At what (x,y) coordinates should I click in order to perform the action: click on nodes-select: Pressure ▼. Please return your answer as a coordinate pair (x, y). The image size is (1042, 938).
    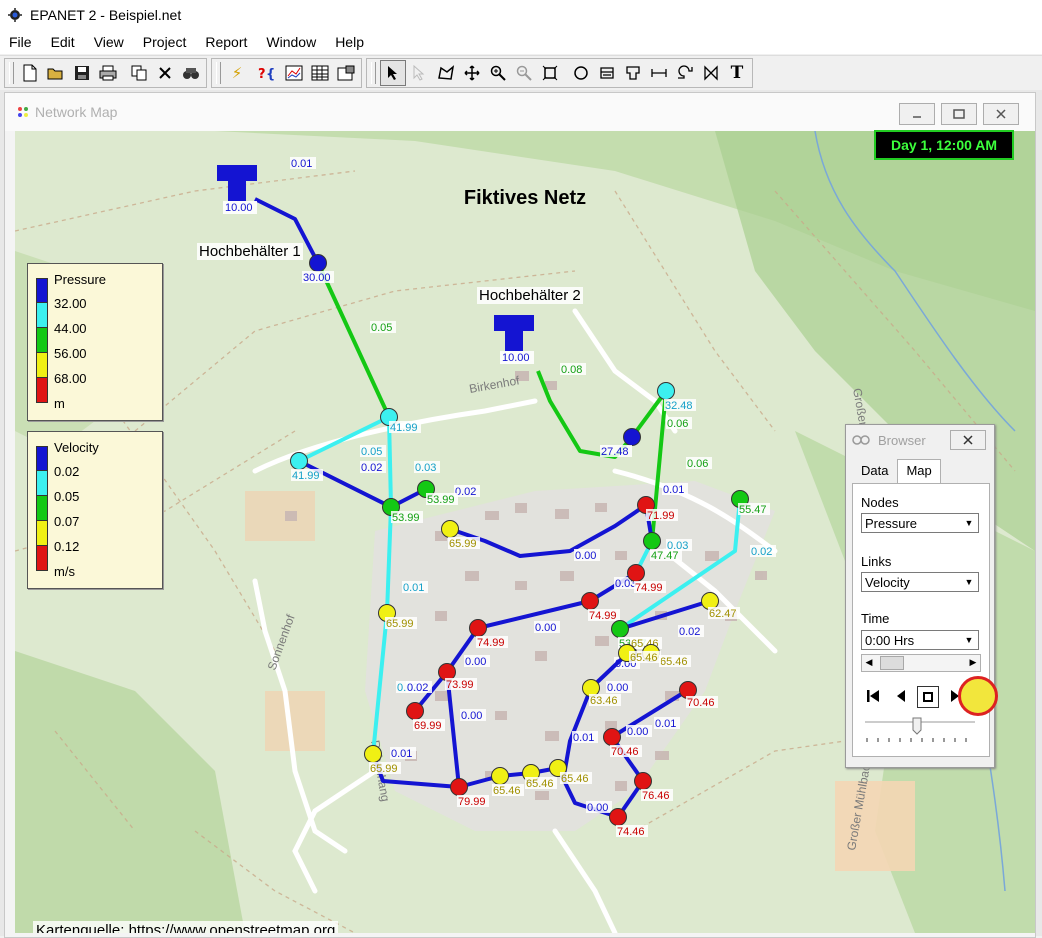
    Looking at the image, I should click on (920, 523).